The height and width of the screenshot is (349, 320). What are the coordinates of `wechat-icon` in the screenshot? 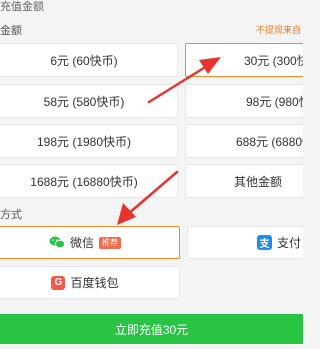 It's located at (57, 242).